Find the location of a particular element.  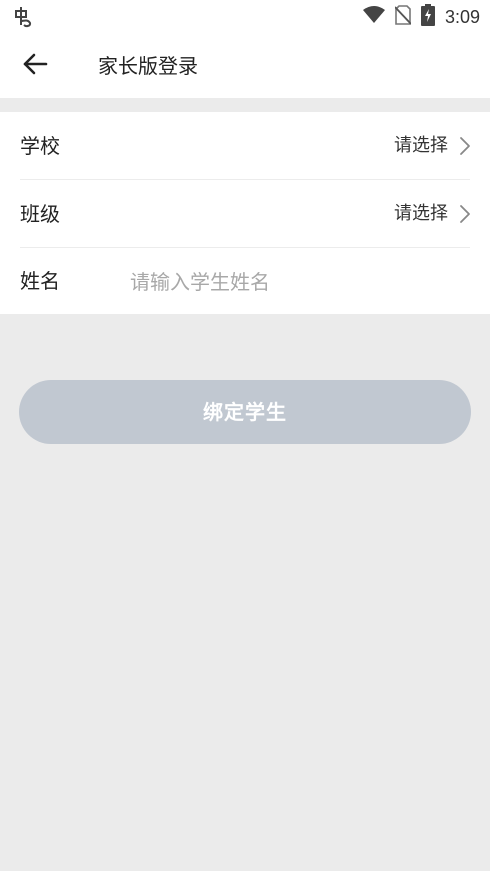

status-time: 3:09 is located at coordinates (462, 17).